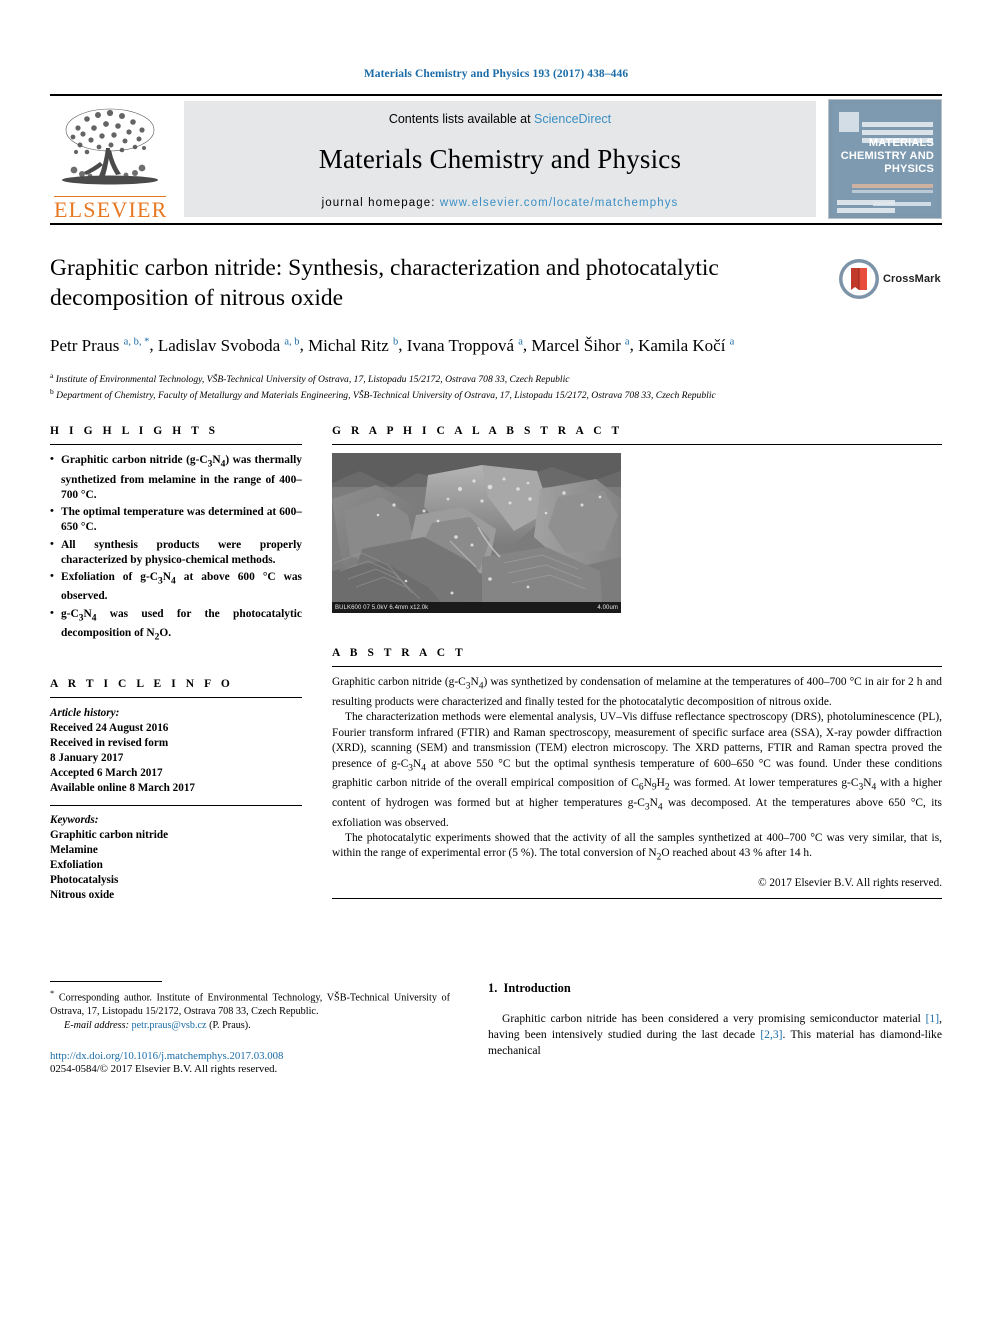 Image resolution: width=992 pixels, height=1323 pixels. I want to click on graphical-abstract-heading: G R A P H I C A L A B S T R A C T, so click(477, 431).